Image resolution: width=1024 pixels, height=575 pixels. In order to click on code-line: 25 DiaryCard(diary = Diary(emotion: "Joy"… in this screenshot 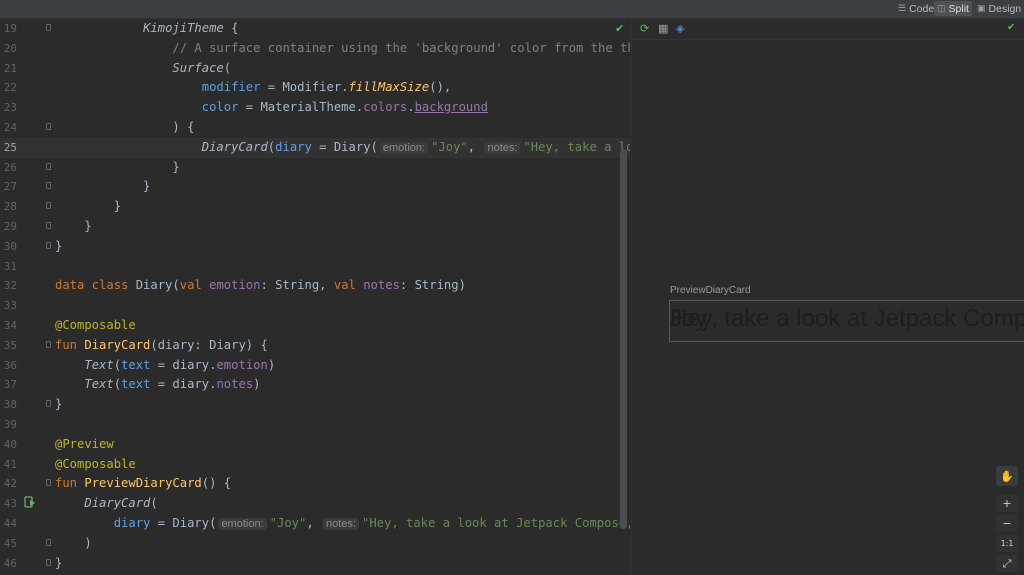, I will do `click(315, 147)`.